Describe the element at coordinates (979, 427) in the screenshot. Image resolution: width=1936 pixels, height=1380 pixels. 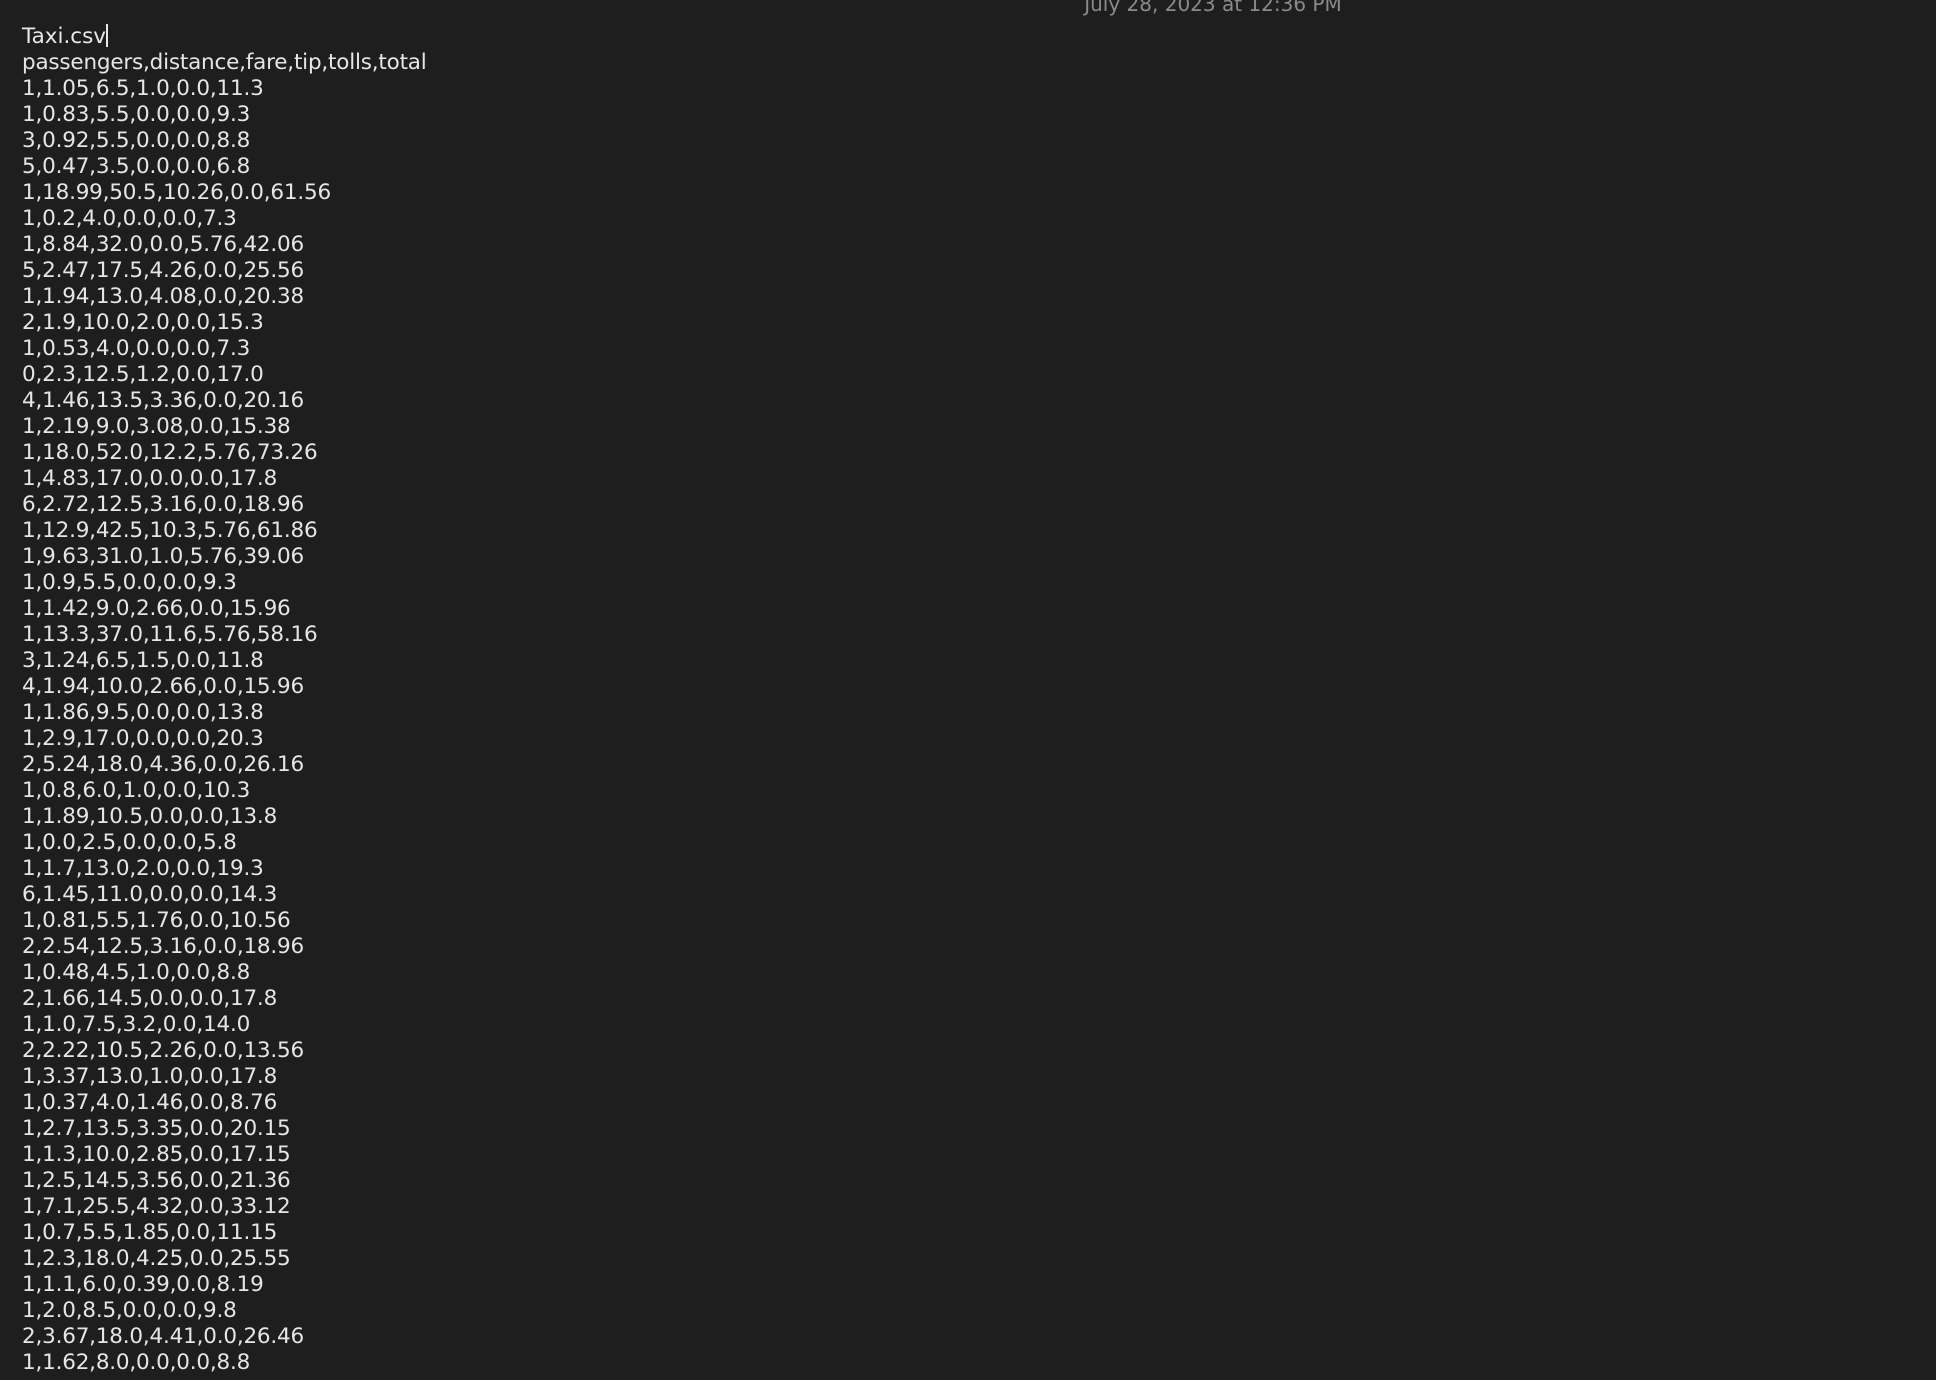
I see `csv-data-line: 1,2.19,9.0,3.08,0.0,15.38` at that location.